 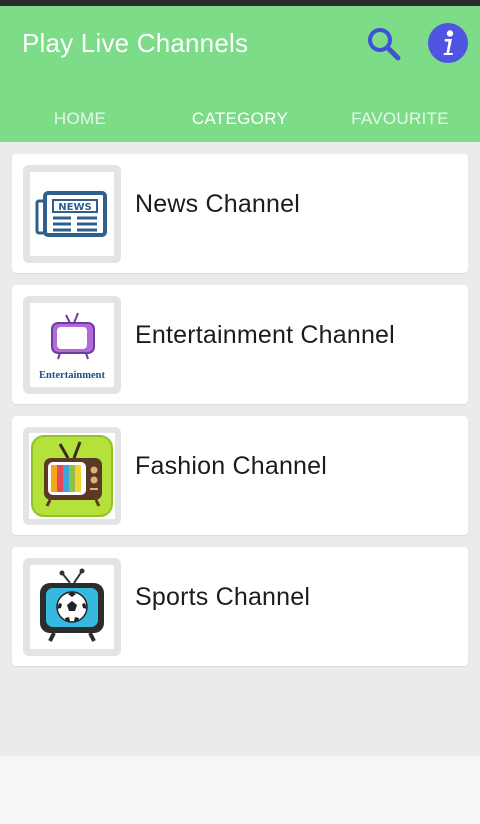 I want to click on news-thumbnail: NEWS, so click(x=72, y=214).